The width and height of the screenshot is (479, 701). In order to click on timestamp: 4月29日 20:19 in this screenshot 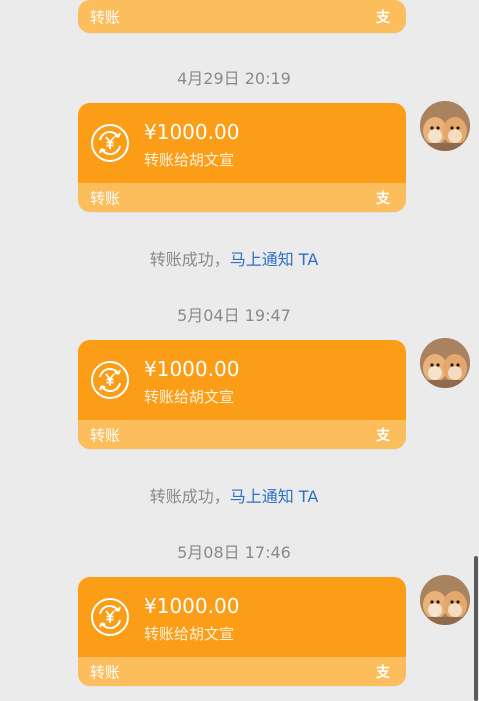, I will do `click(234, 78)`.